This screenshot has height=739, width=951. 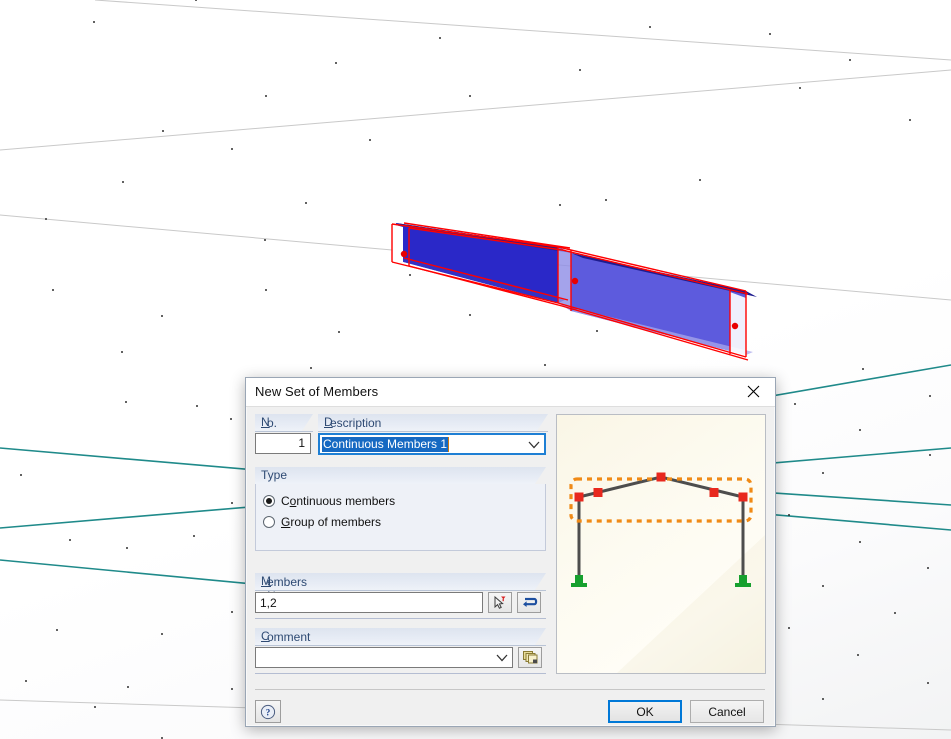 I want to click on comment-group-rule, so click(x=400, y=673).